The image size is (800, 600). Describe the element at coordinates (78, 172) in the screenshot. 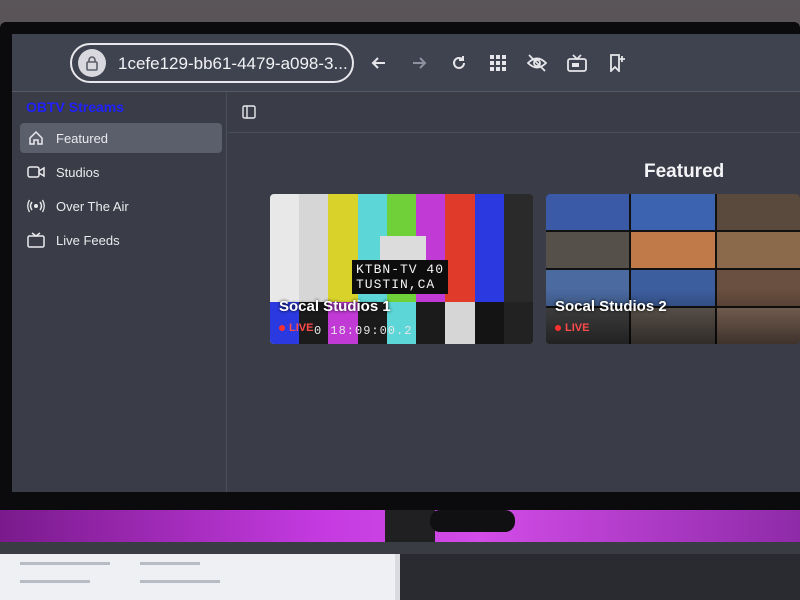

I see `sidebar-item-label: Studios` at that location.